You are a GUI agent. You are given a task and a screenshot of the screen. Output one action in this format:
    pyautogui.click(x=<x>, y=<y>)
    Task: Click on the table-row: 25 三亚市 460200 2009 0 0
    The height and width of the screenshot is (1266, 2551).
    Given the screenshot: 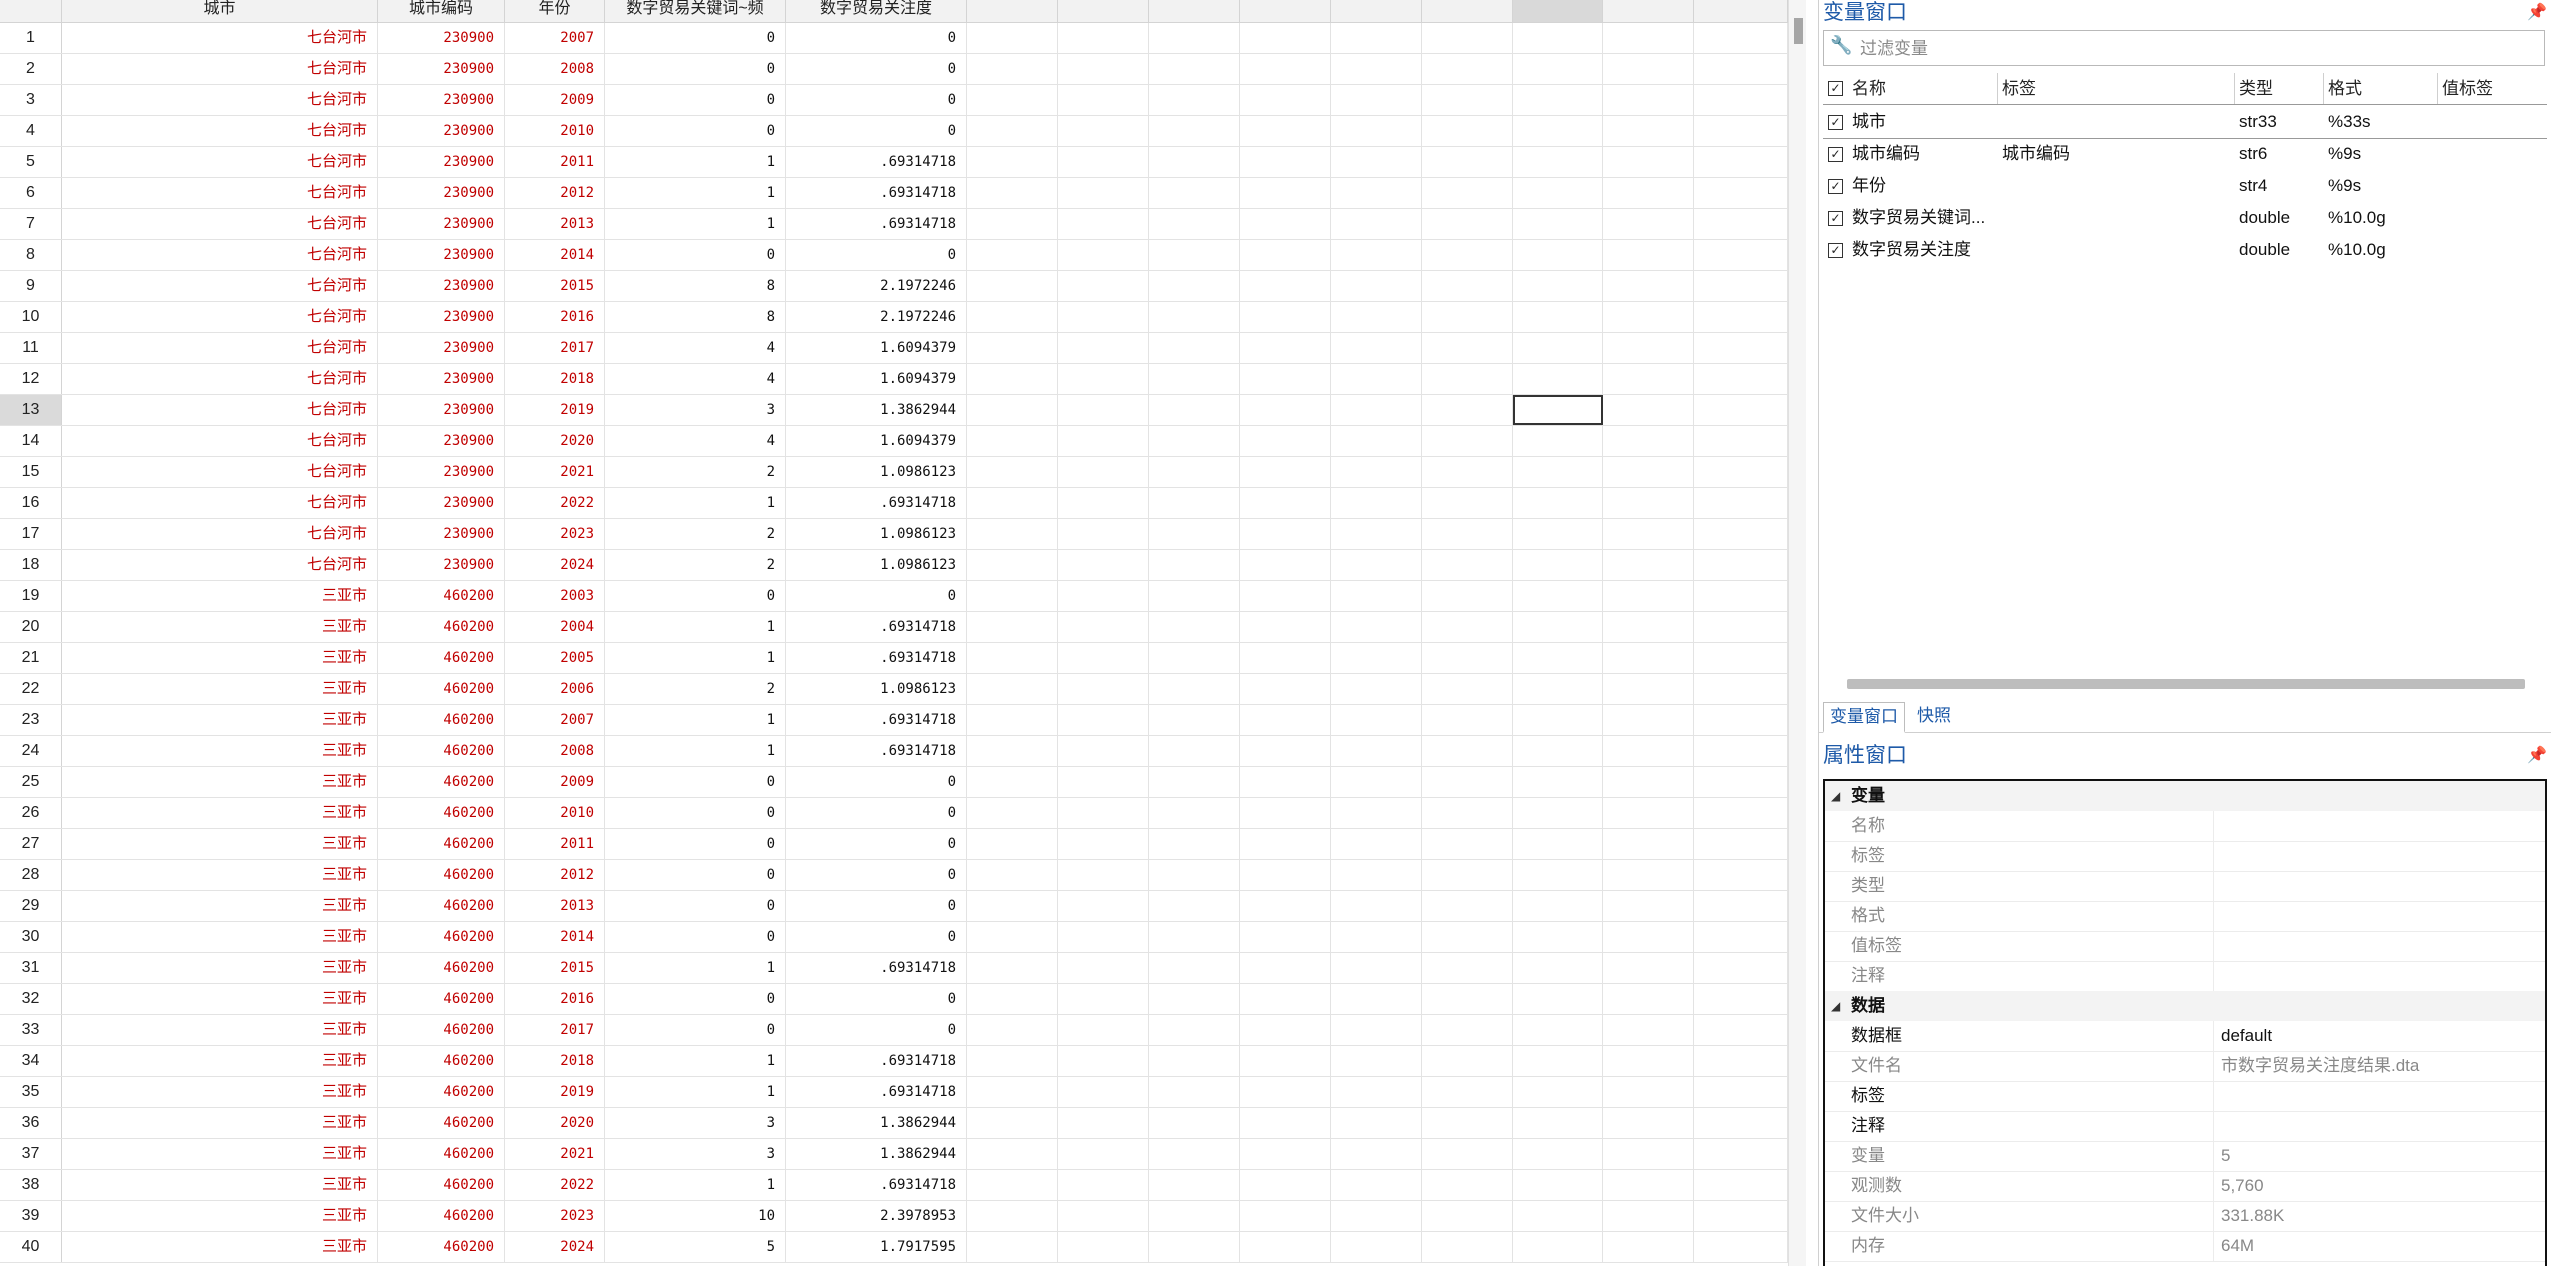 What is the action you would take?
    pyautogui.click(x=903, y=782)
    